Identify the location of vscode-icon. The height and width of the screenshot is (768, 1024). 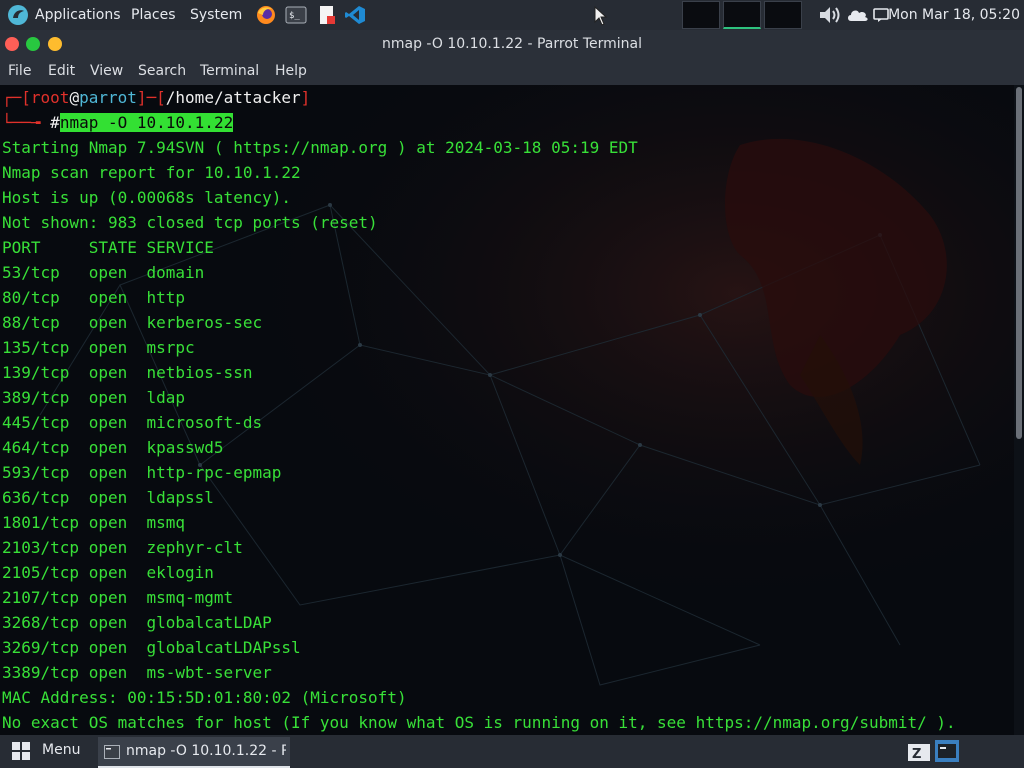
(355, 15).